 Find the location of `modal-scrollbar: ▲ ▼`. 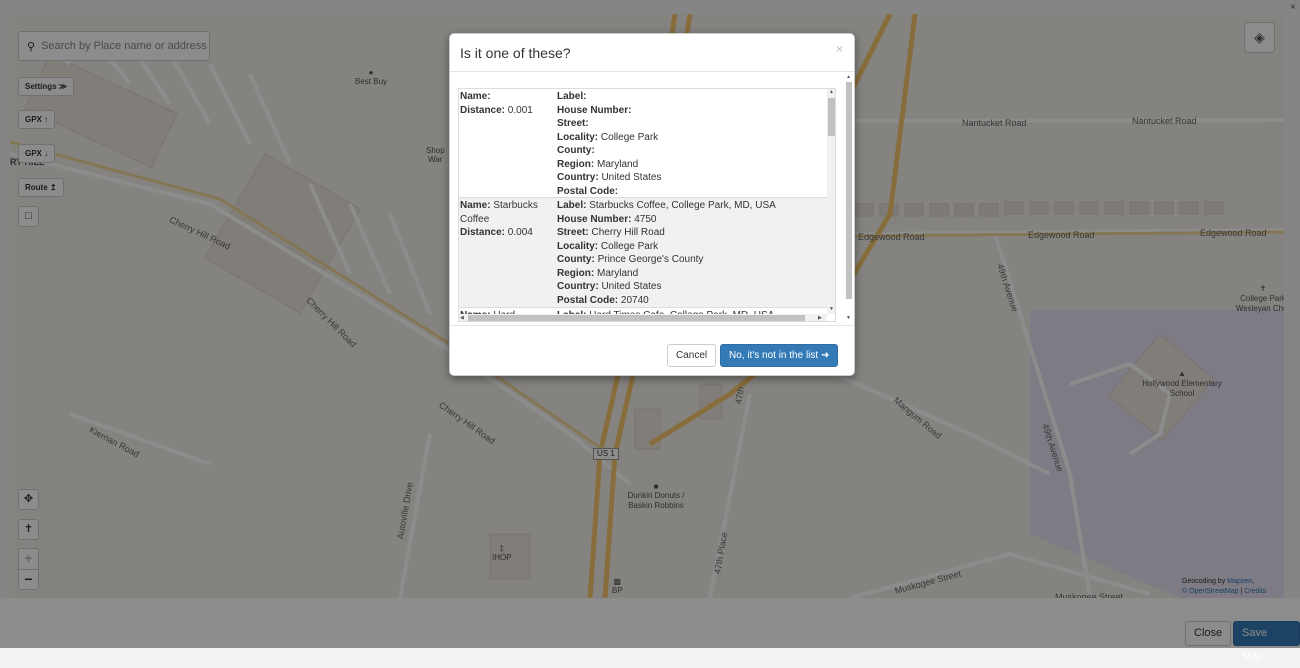

modal-scrollbar: ▲ ▼ is located at coordinates (849, 198).